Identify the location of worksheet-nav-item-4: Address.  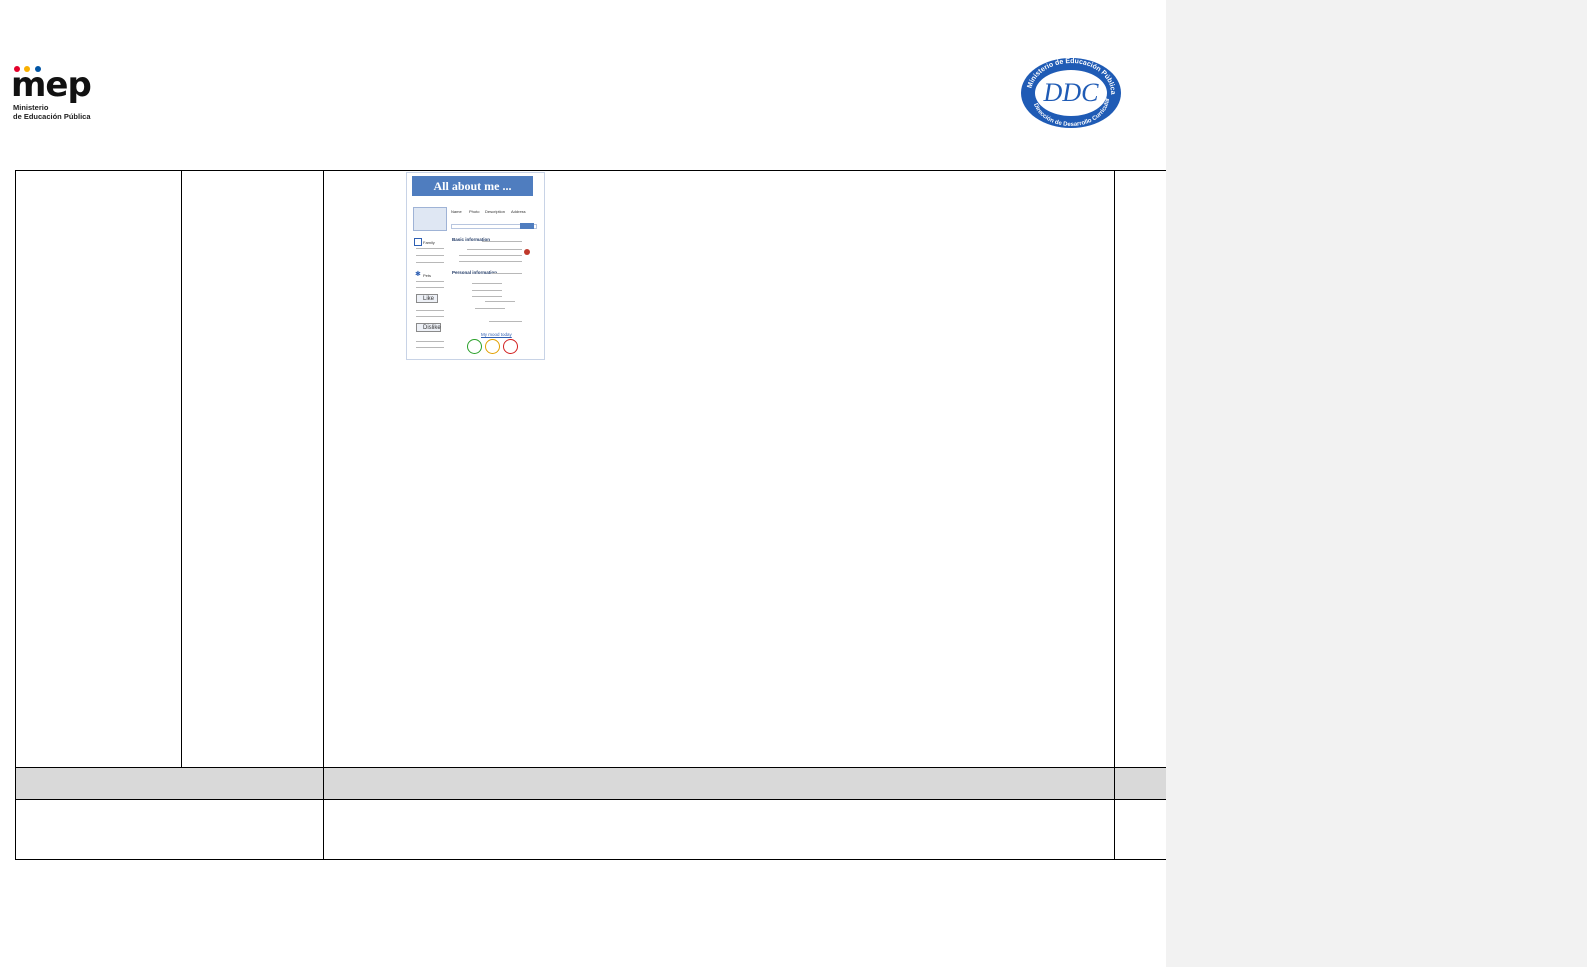
(518, 211).